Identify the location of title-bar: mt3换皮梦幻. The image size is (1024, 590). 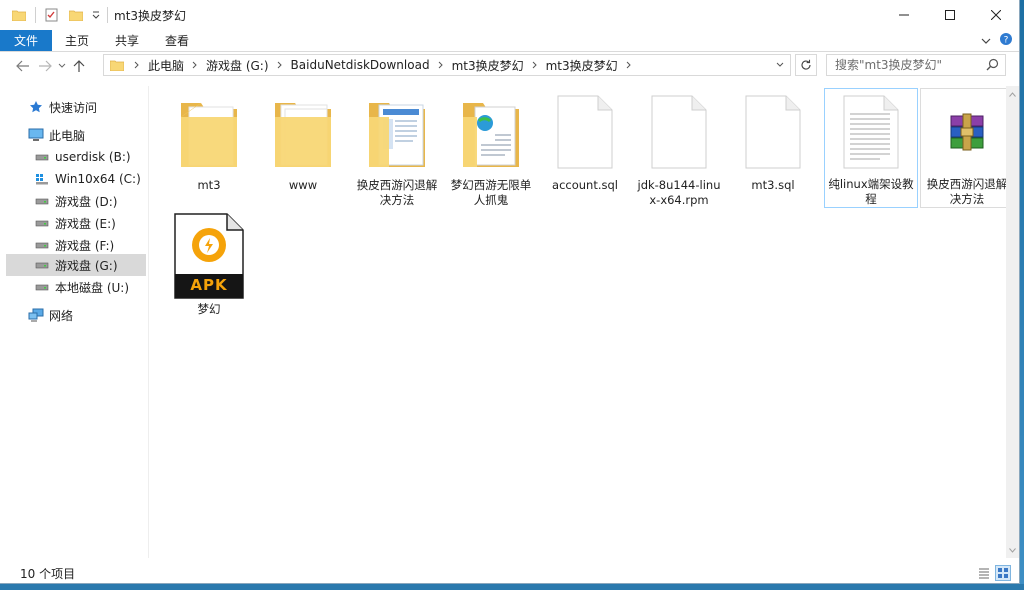
(509, 15).